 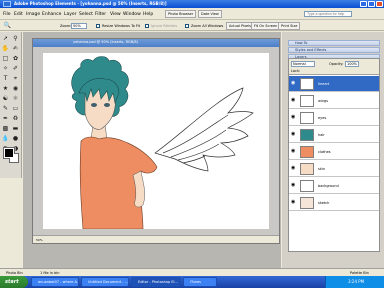 I want to click on sponge-tool-icon: ●, so click(x=15, y=138).